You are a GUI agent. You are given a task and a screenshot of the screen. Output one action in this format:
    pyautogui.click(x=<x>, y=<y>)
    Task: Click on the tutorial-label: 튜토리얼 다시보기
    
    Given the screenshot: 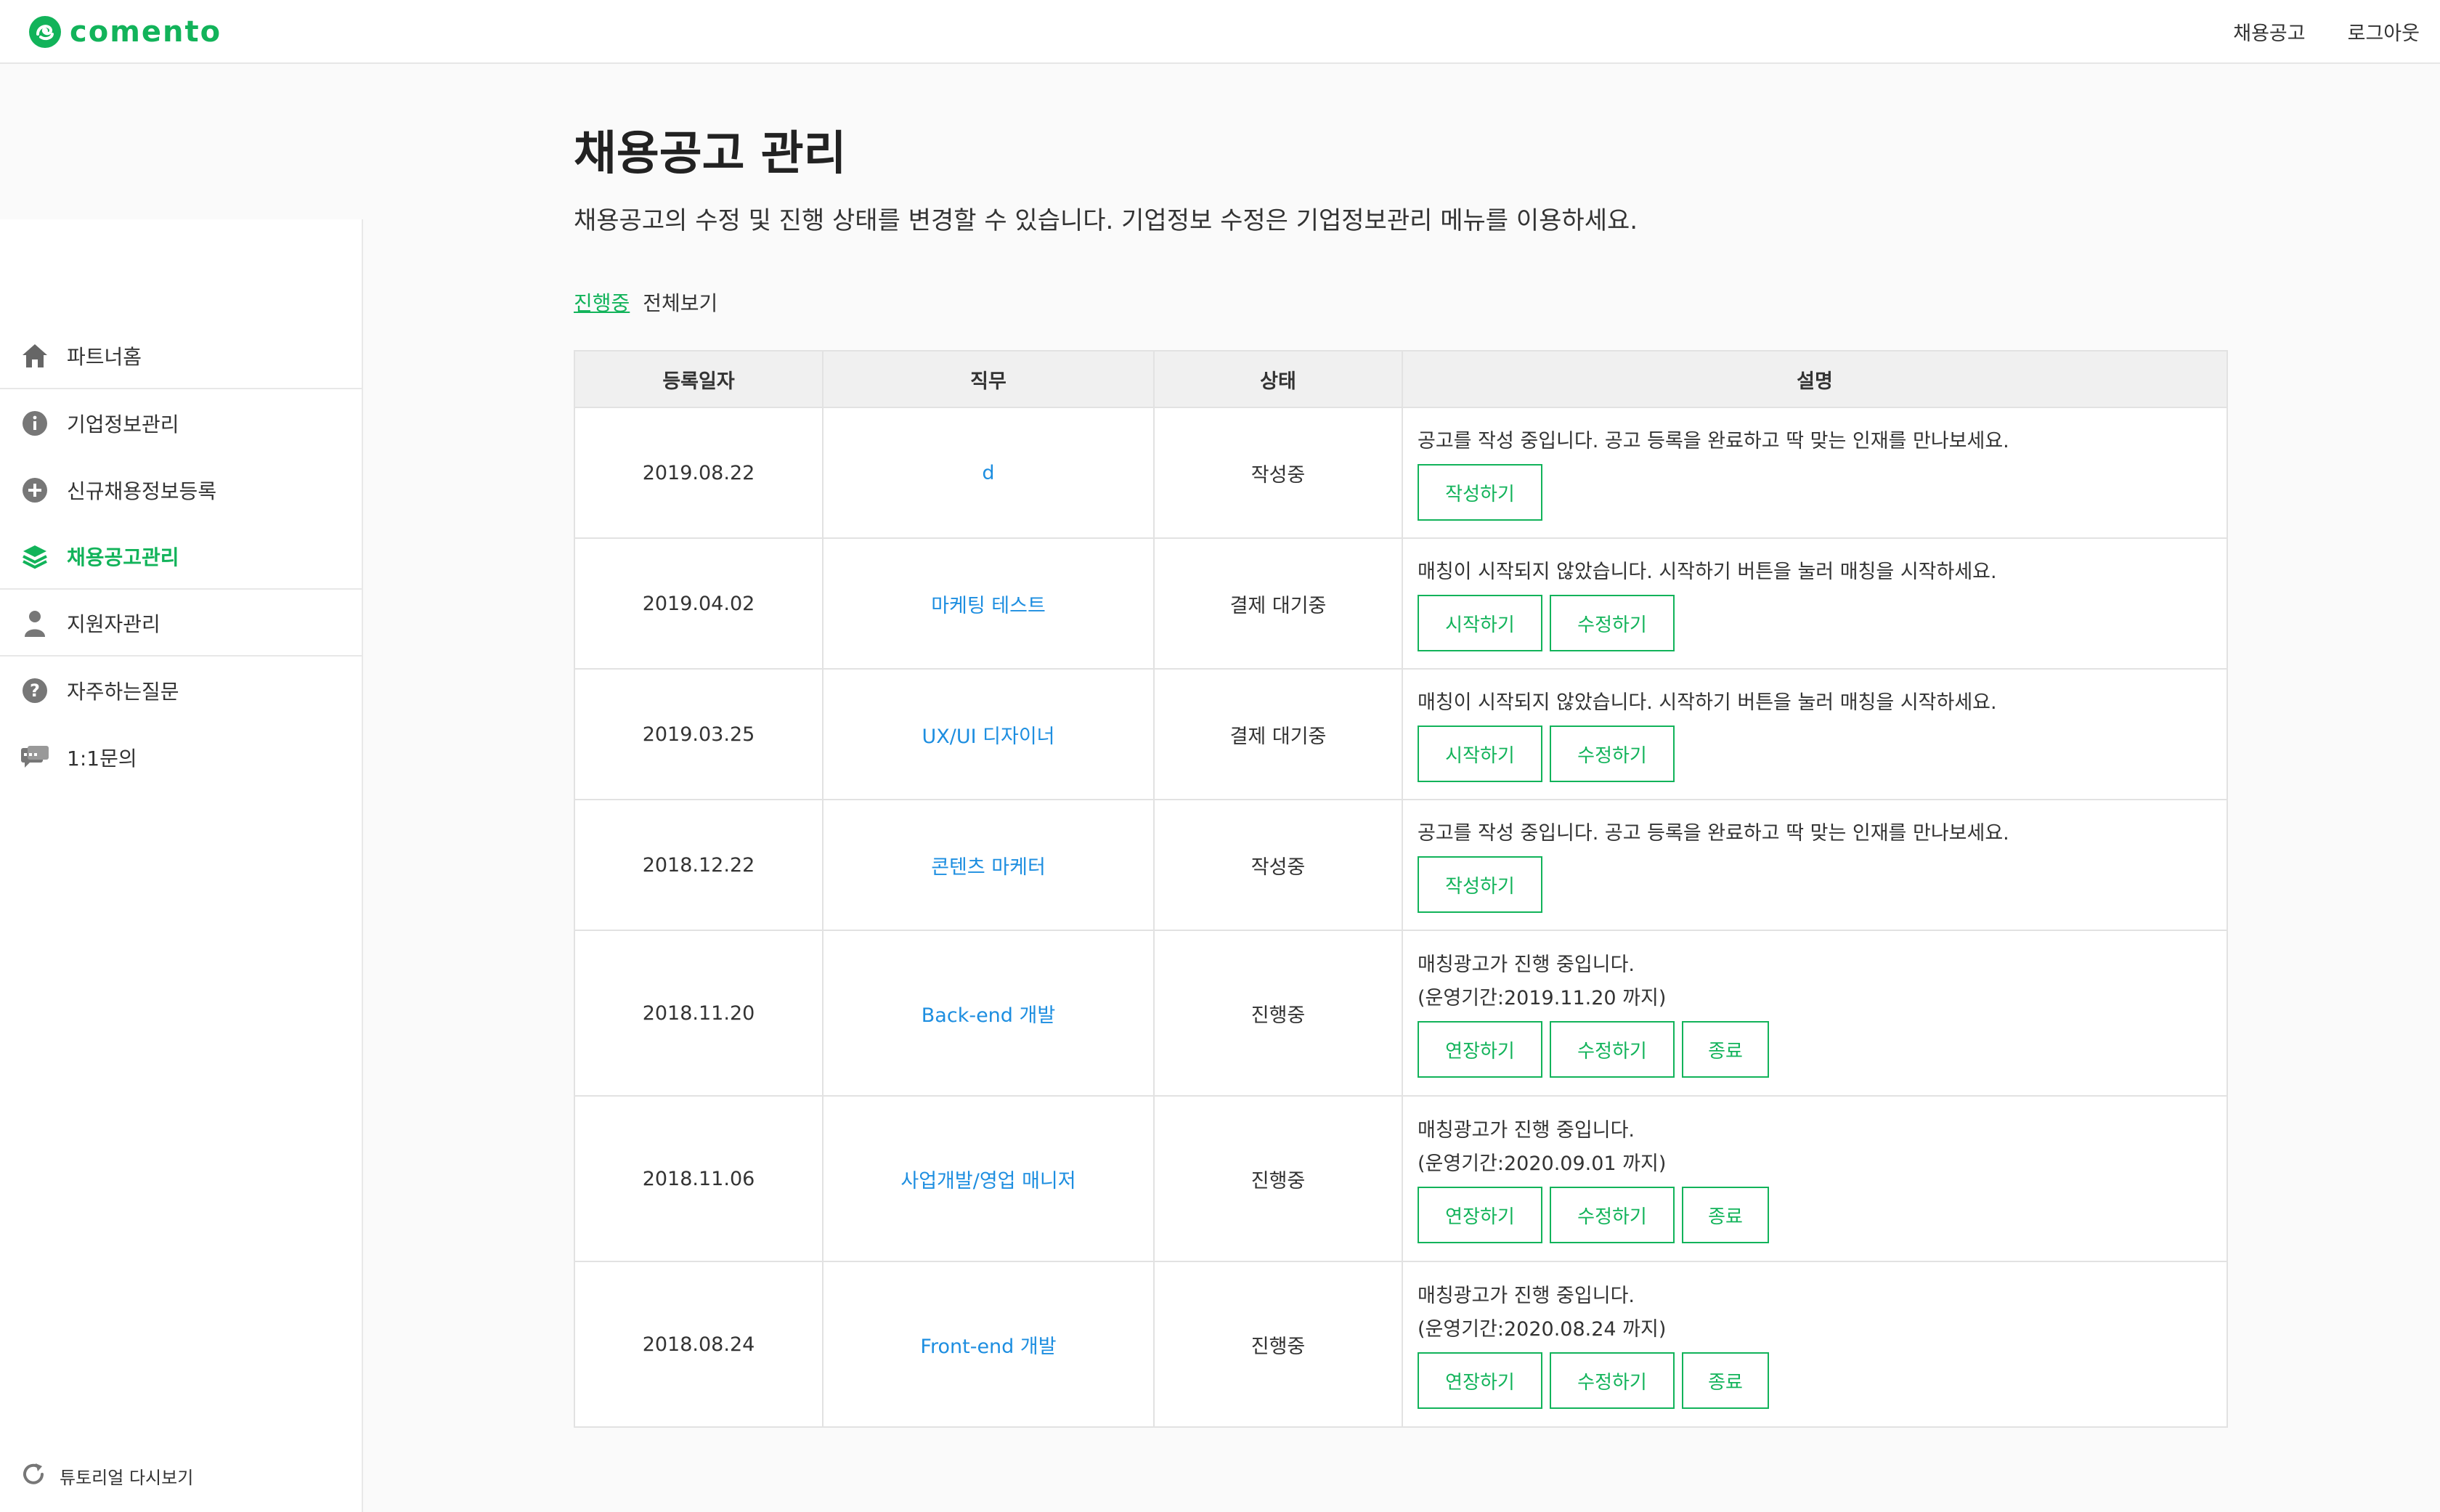 What is the action you would take?
    pyautogui.click(x=127, y=1477)
    